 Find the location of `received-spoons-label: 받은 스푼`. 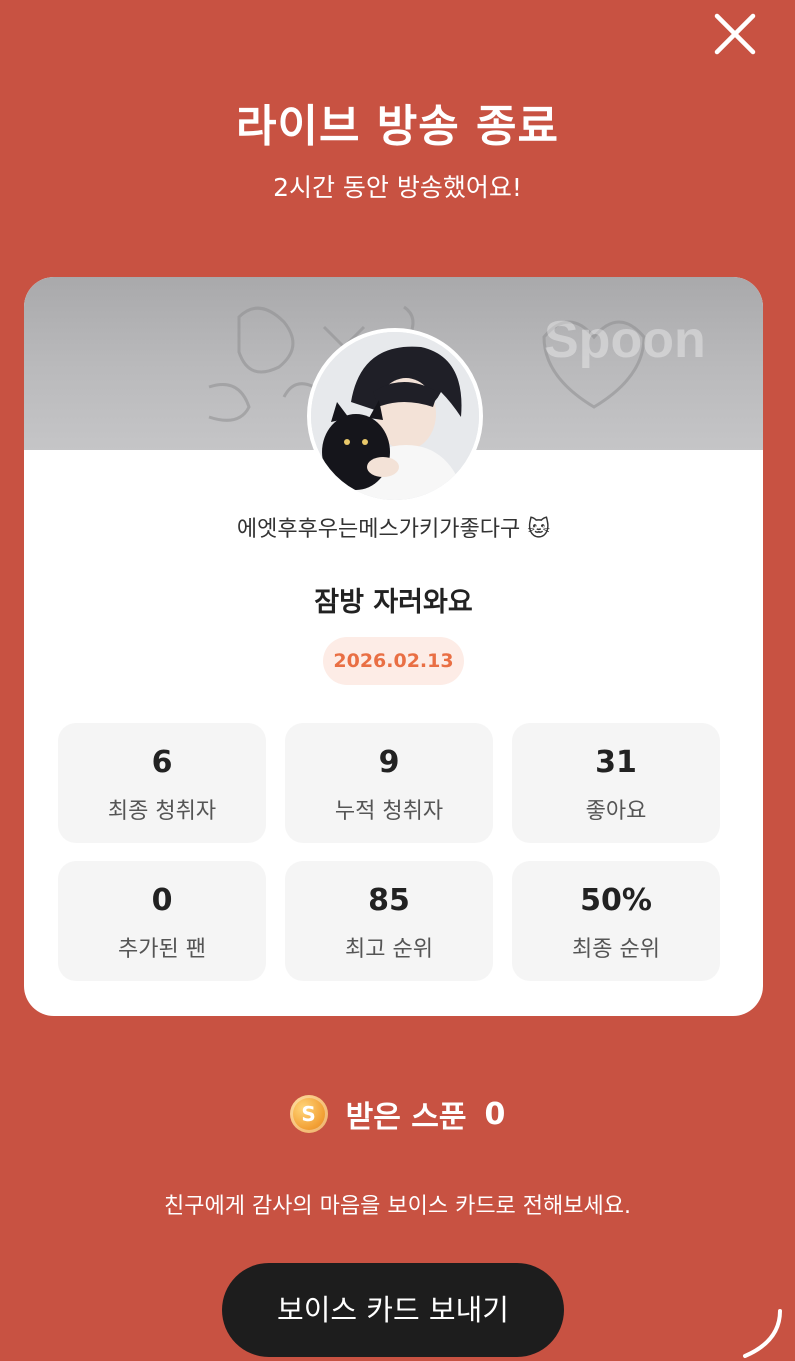

received-spoons-label: 받은 스푼 is located at coordinates (406, 1117).